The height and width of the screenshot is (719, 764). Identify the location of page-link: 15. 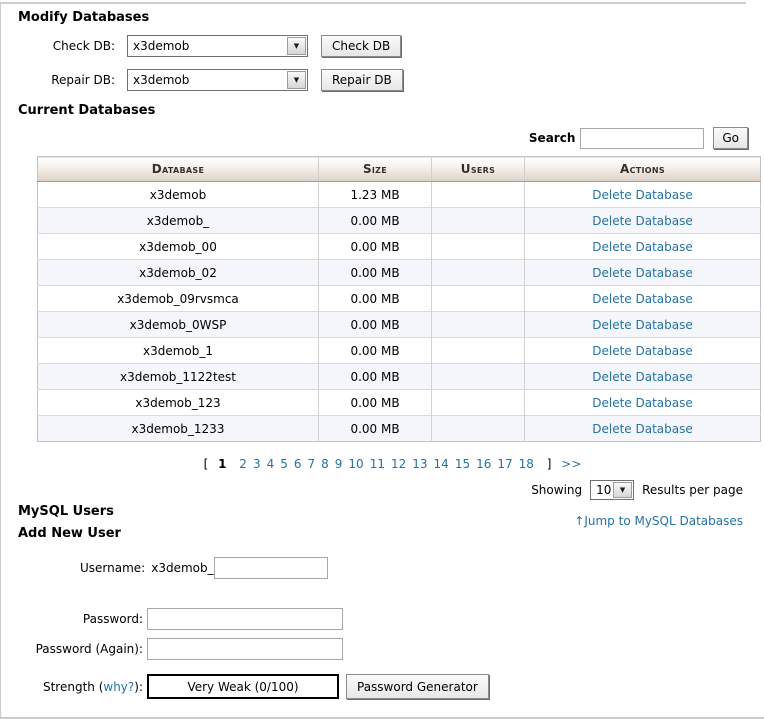
(462, 464).